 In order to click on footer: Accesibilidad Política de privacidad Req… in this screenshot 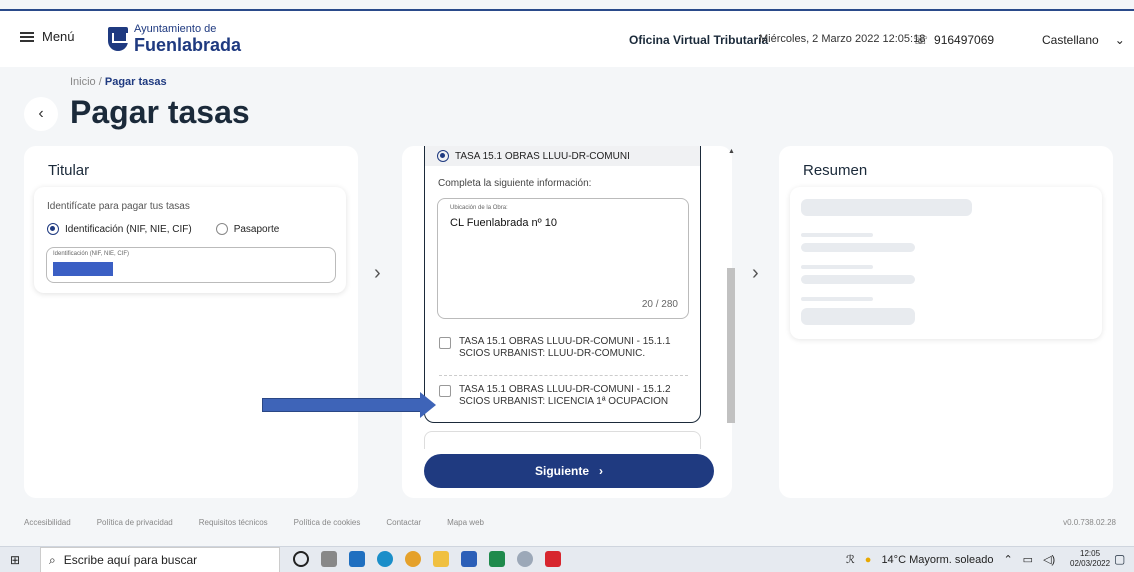, I will do `click(570, 522)`.